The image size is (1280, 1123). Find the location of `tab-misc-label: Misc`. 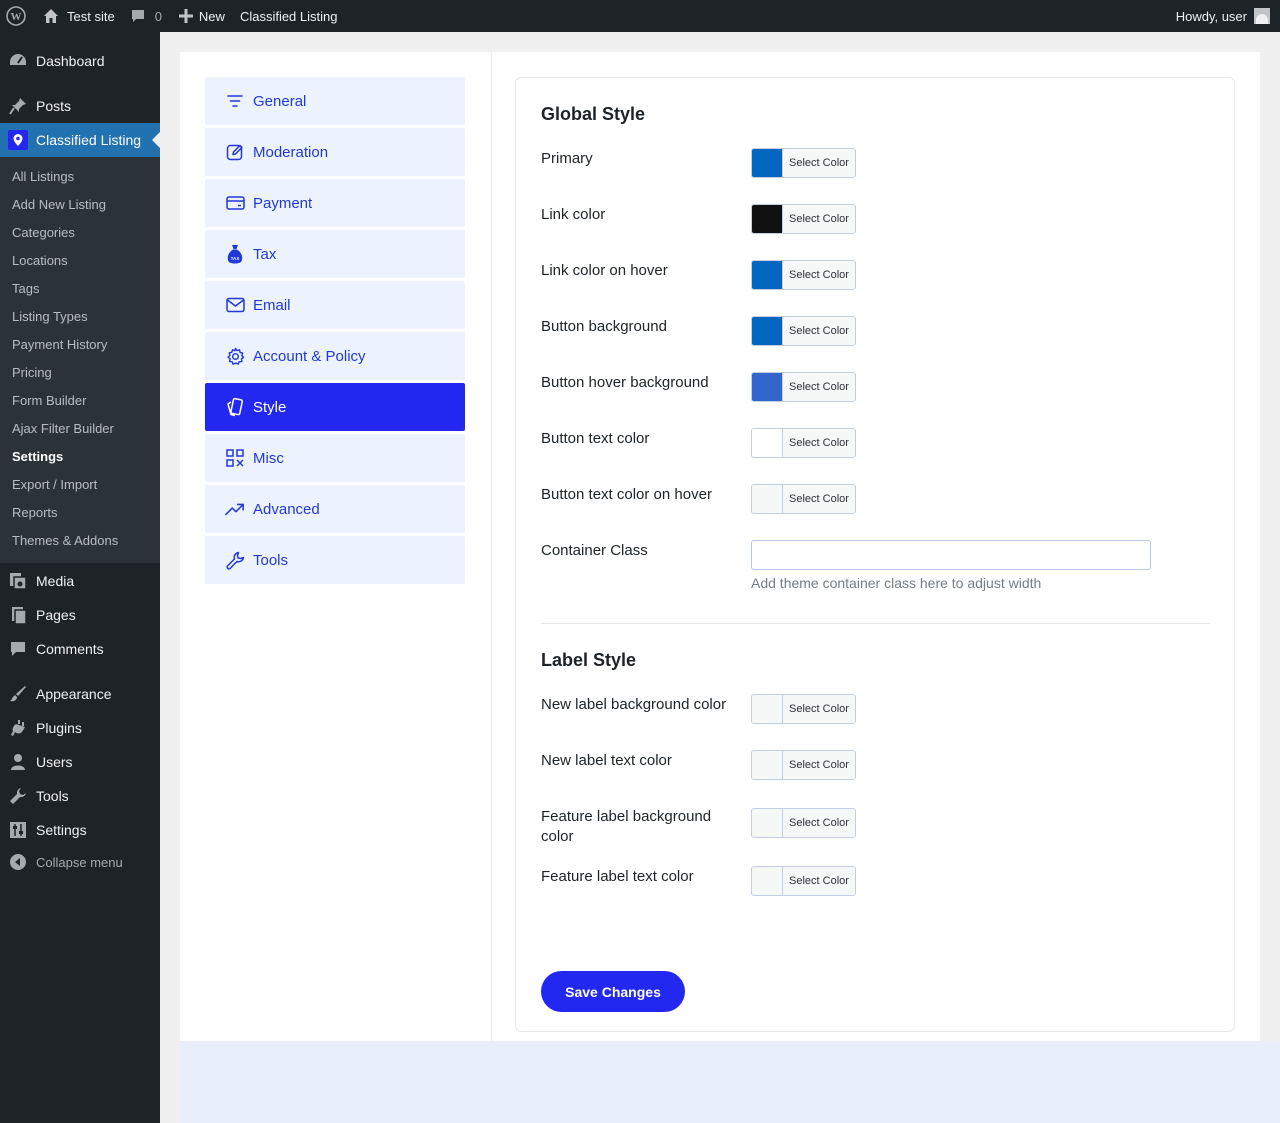

tab-misc-label: Misc is located at coordinates (268, 458).